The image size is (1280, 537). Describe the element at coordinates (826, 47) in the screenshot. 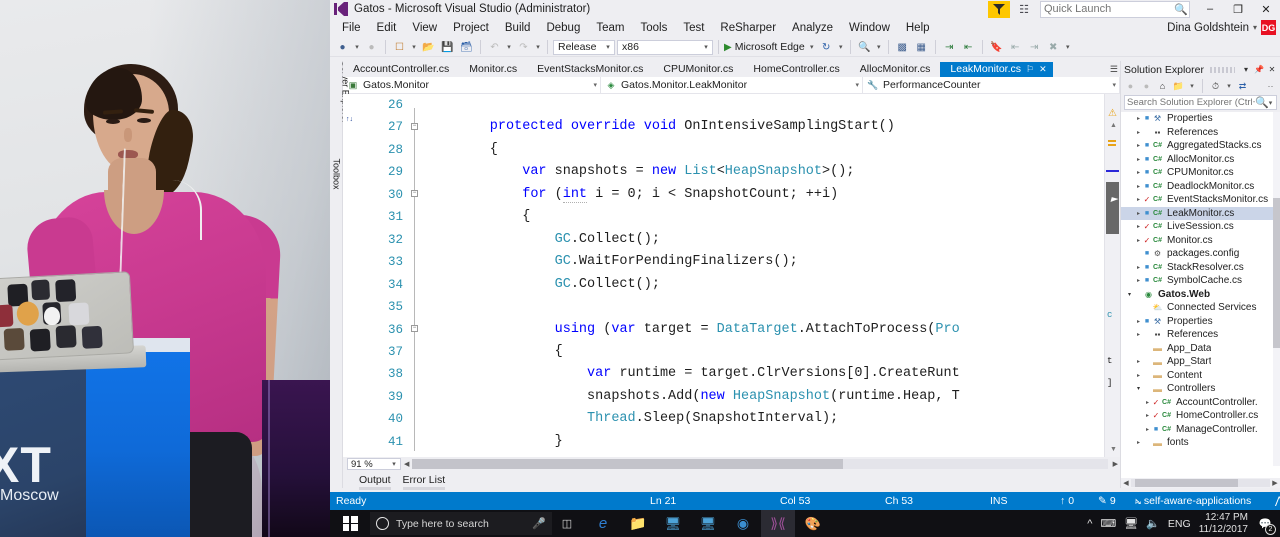

I see `refresh-icon: ↻` at that location.